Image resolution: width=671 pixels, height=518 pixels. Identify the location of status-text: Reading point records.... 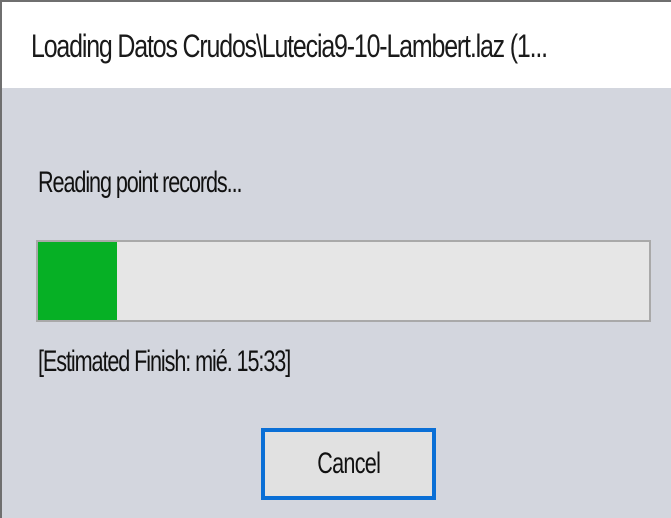
(140, 182).